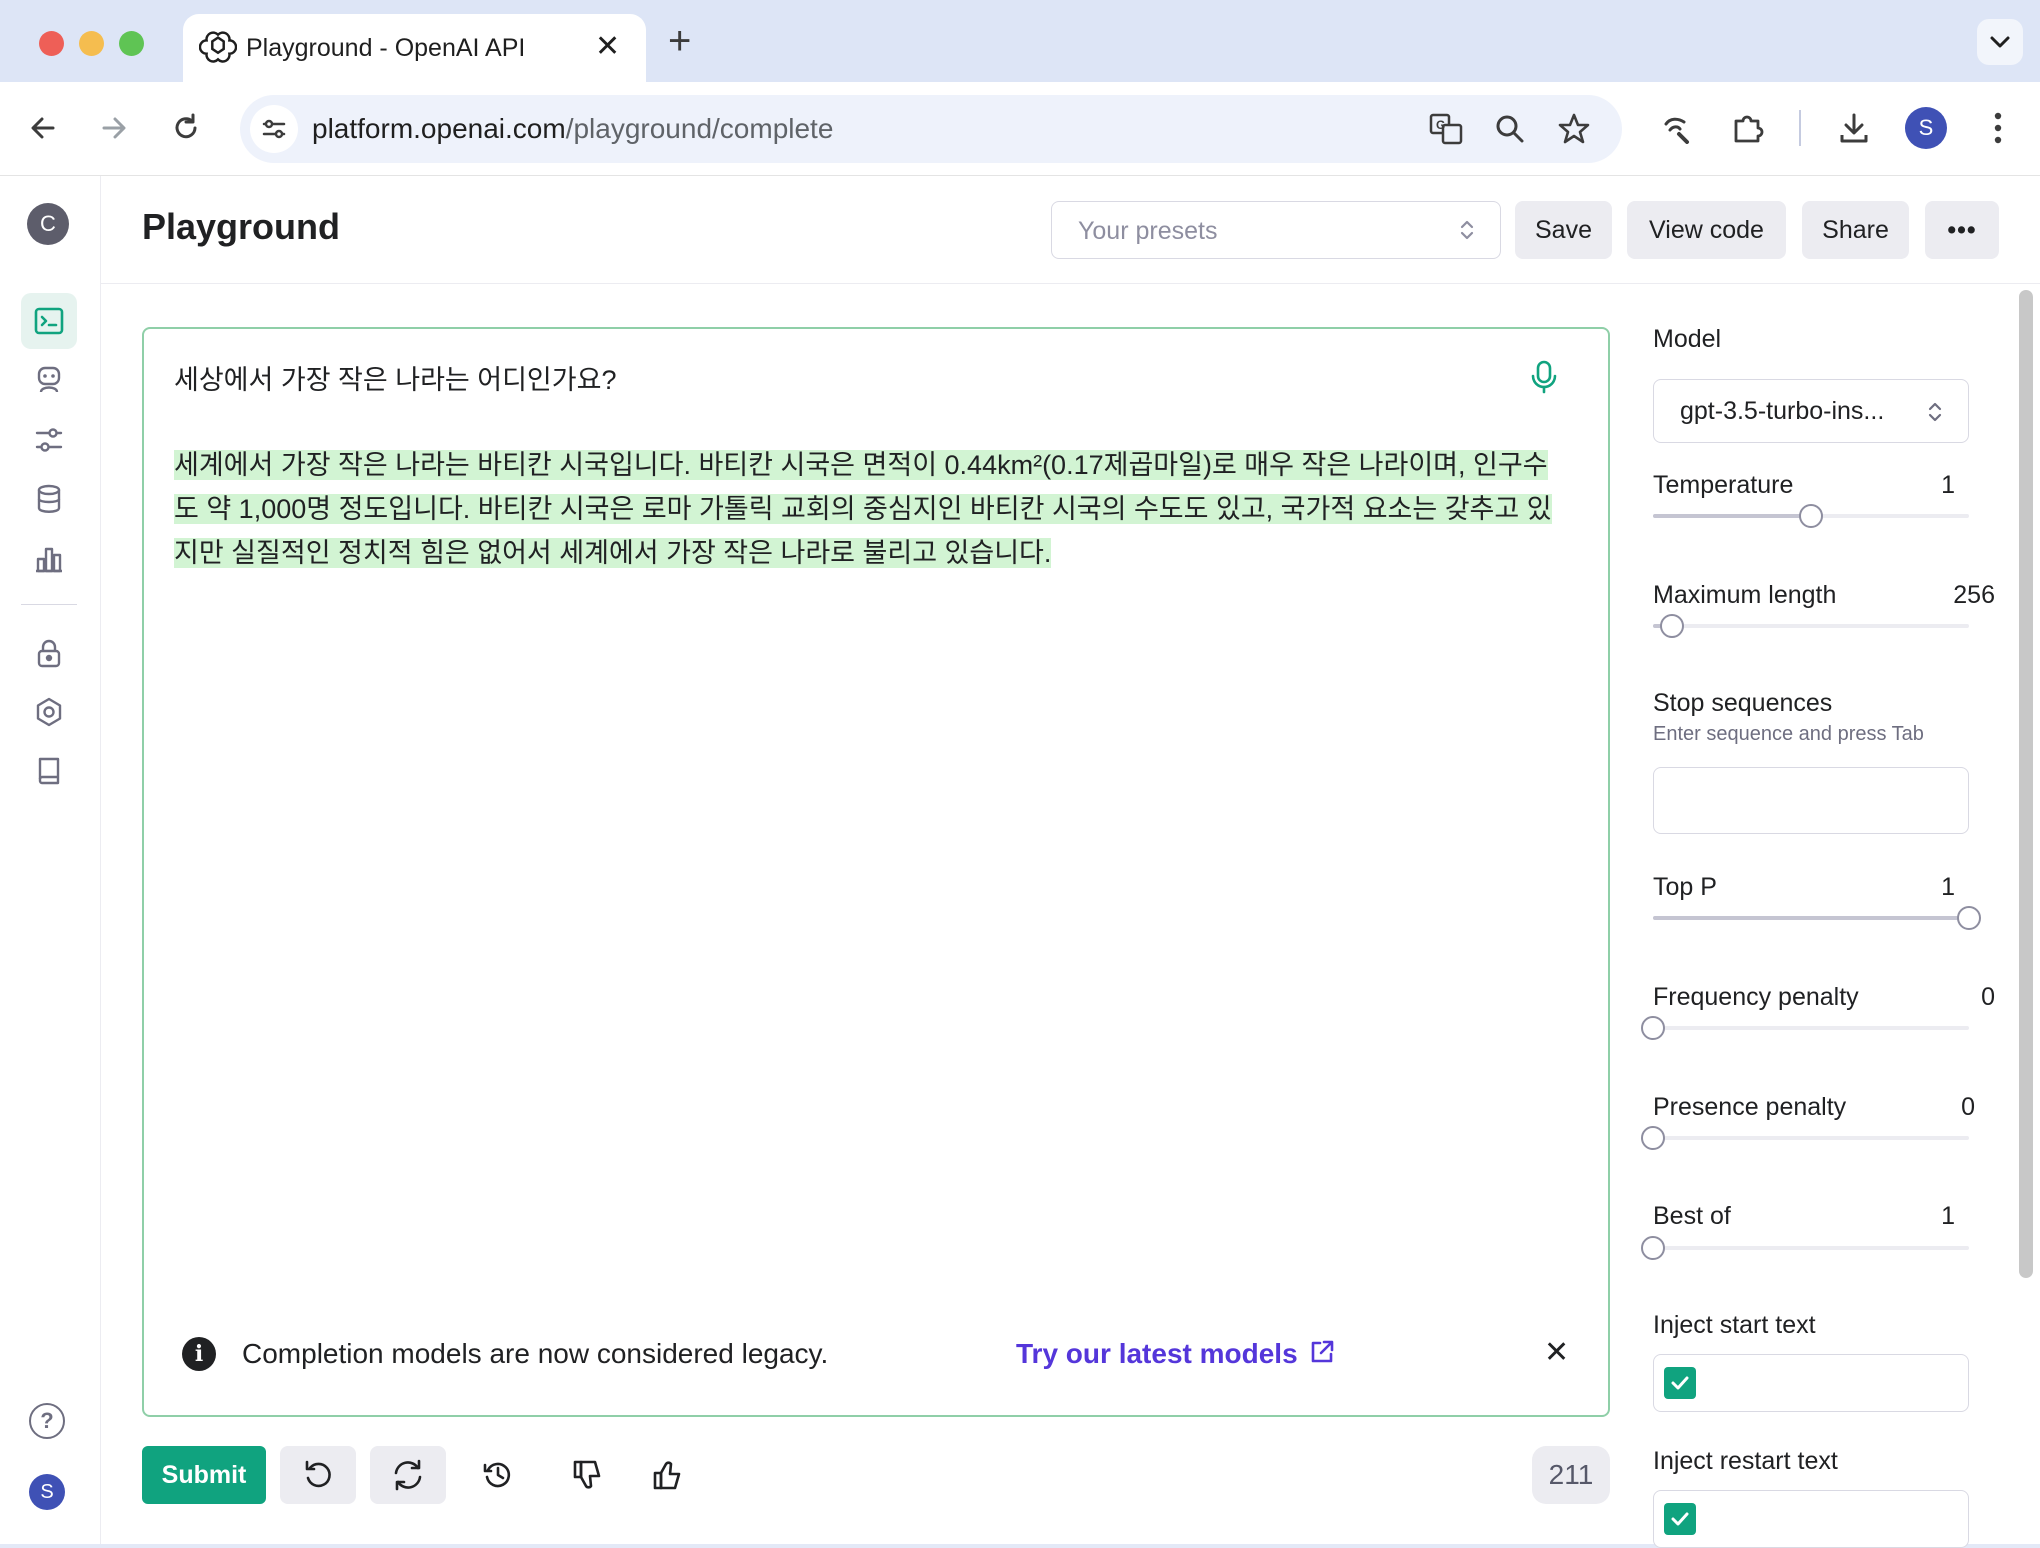 The image size is (2040, 1548). Describe the element at coordinates (1805, 1248) in the screenshot. I see `best-of-slider` at that location.